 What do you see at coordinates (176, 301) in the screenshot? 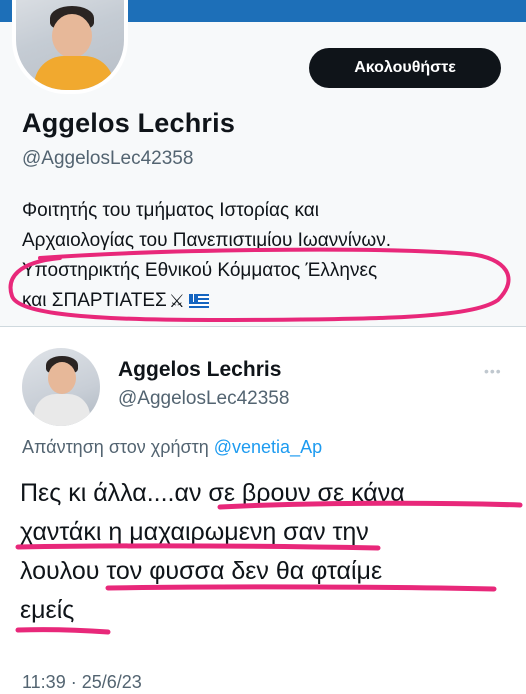
I see `crossed-swords-icon: ⚔` at bounding box center [176, 301].